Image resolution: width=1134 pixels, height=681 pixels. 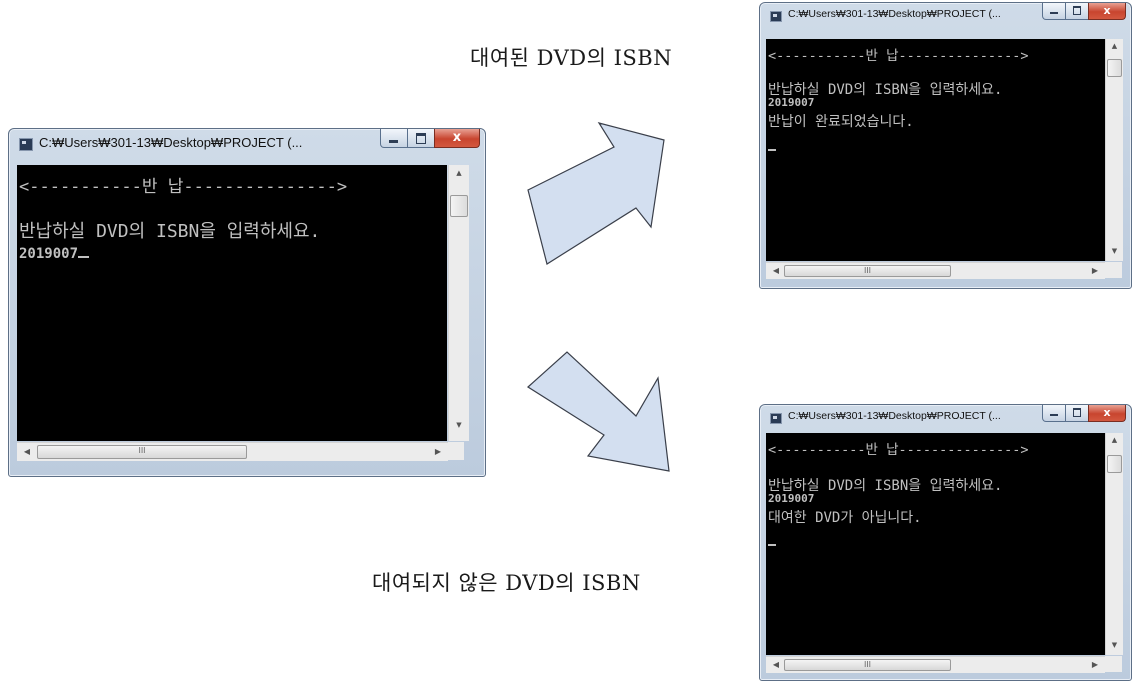 I want to click on flow-arrow-up, so click(x=596, y=193).